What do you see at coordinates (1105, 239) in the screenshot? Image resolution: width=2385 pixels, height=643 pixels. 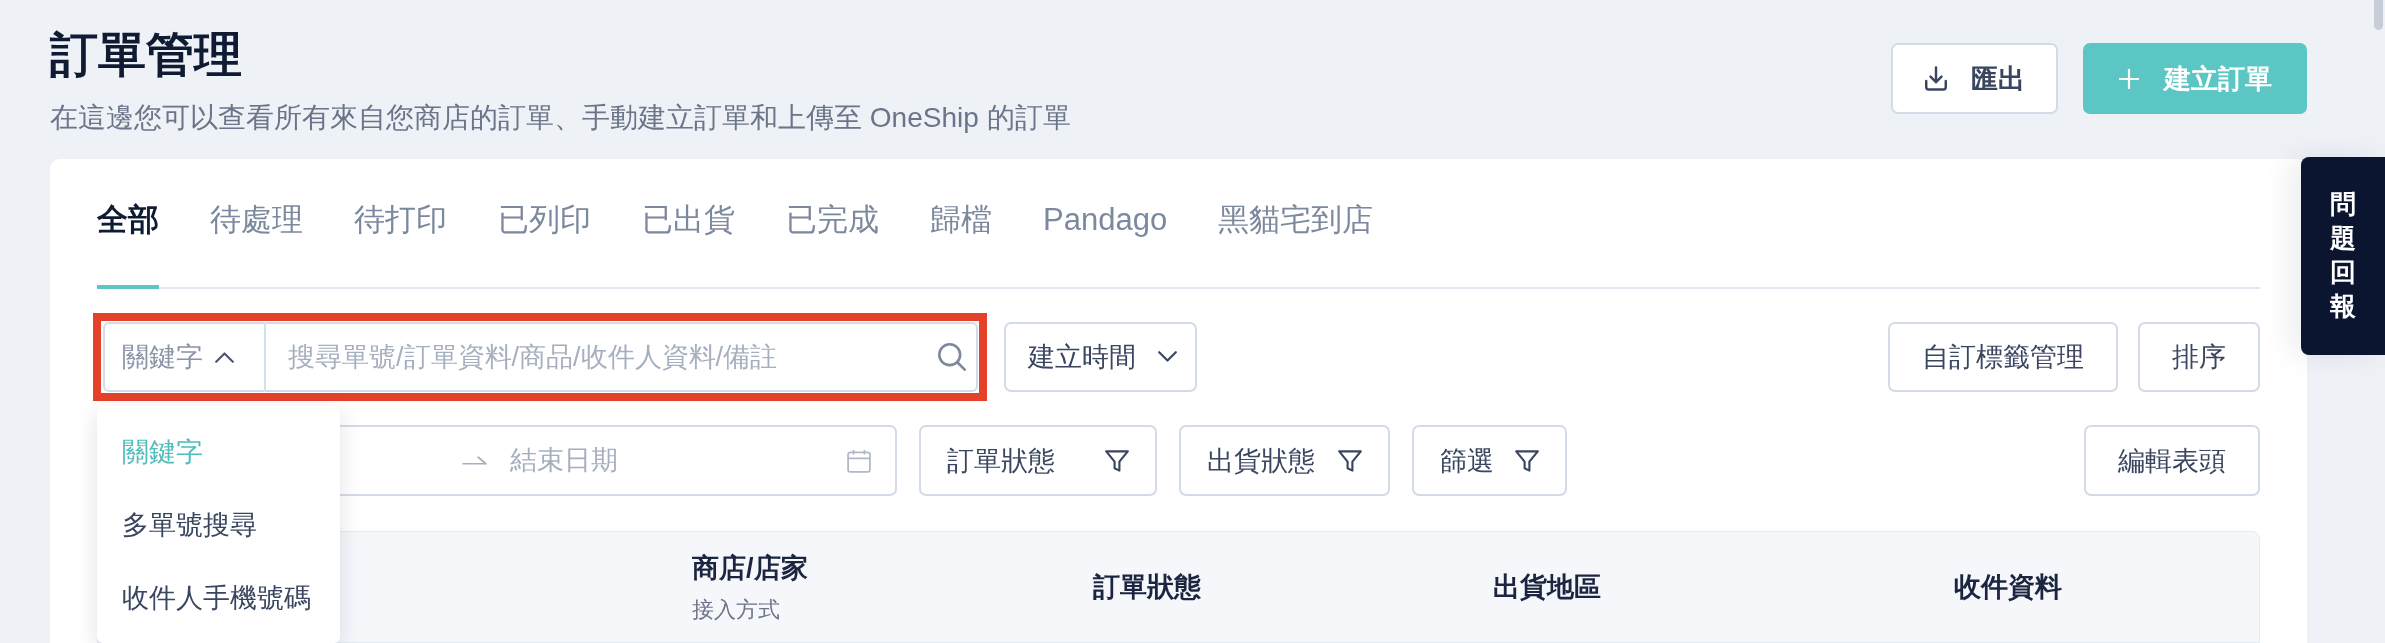 I see `tab: Pandago` at bounding box center [1105, 239].